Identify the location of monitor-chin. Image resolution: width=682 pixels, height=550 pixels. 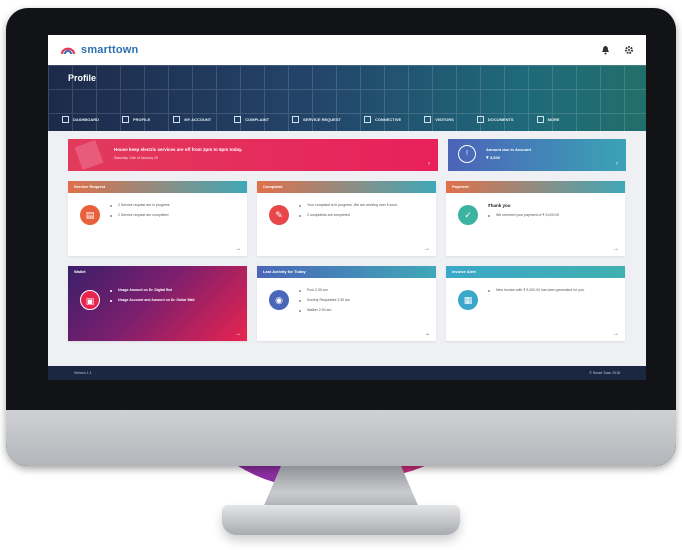
(341, 438).